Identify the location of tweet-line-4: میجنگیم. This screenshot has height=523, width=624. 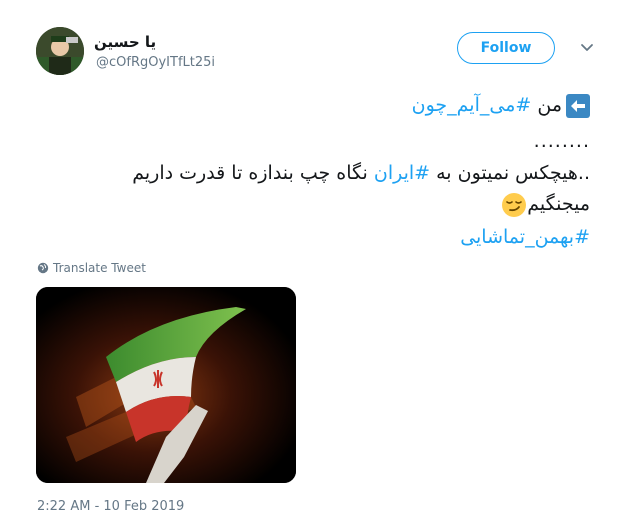
(545, 204).